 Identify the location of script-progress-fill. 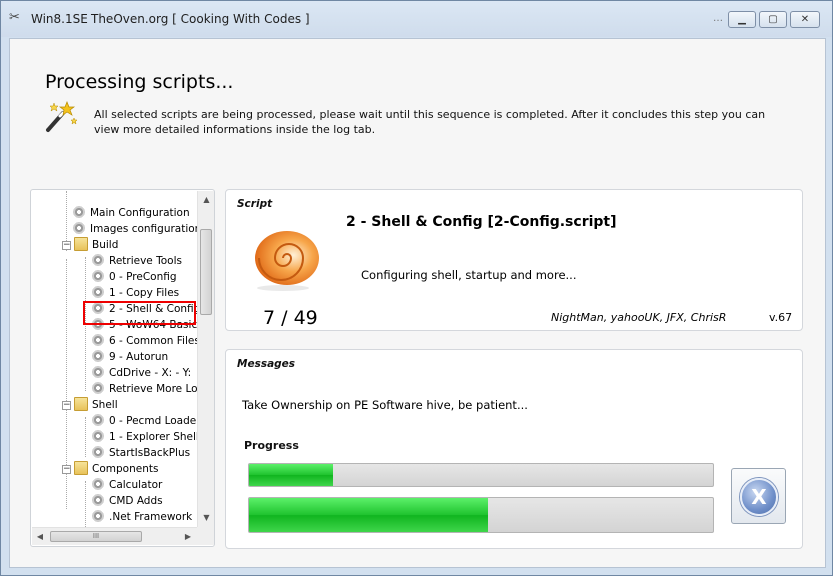
(291, 475).